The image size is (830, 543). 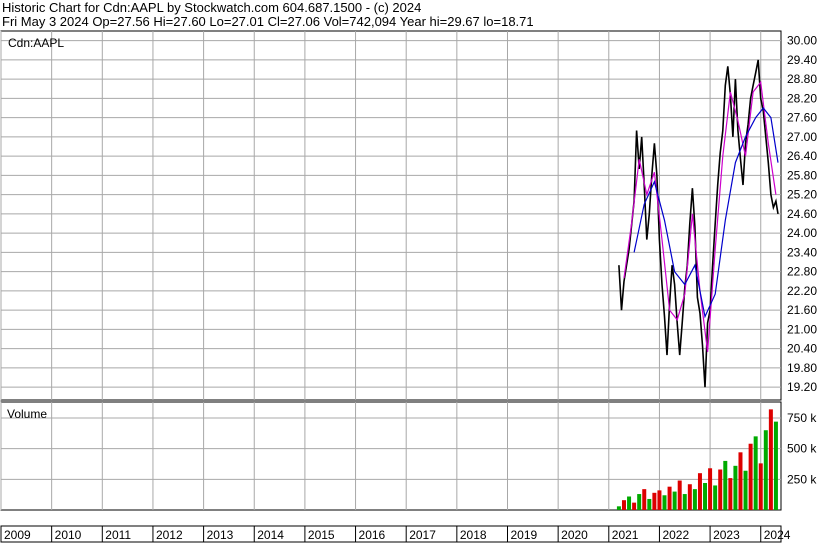 What do you see at coordinates (523, 535) in the screenshot?
I see `year-tick-label: 2019` at bounding box center [523, 535].